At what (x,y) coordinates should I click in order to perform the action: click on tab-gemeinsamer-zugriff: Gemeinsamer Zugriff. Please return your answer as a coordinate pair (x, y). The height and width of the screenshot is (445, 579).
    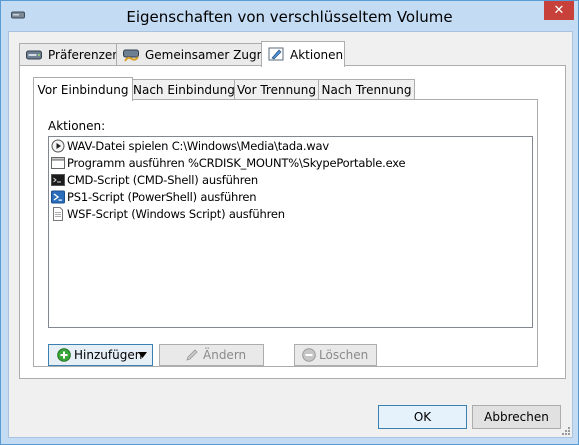
    Looking at the image, I should click on (194, 54).